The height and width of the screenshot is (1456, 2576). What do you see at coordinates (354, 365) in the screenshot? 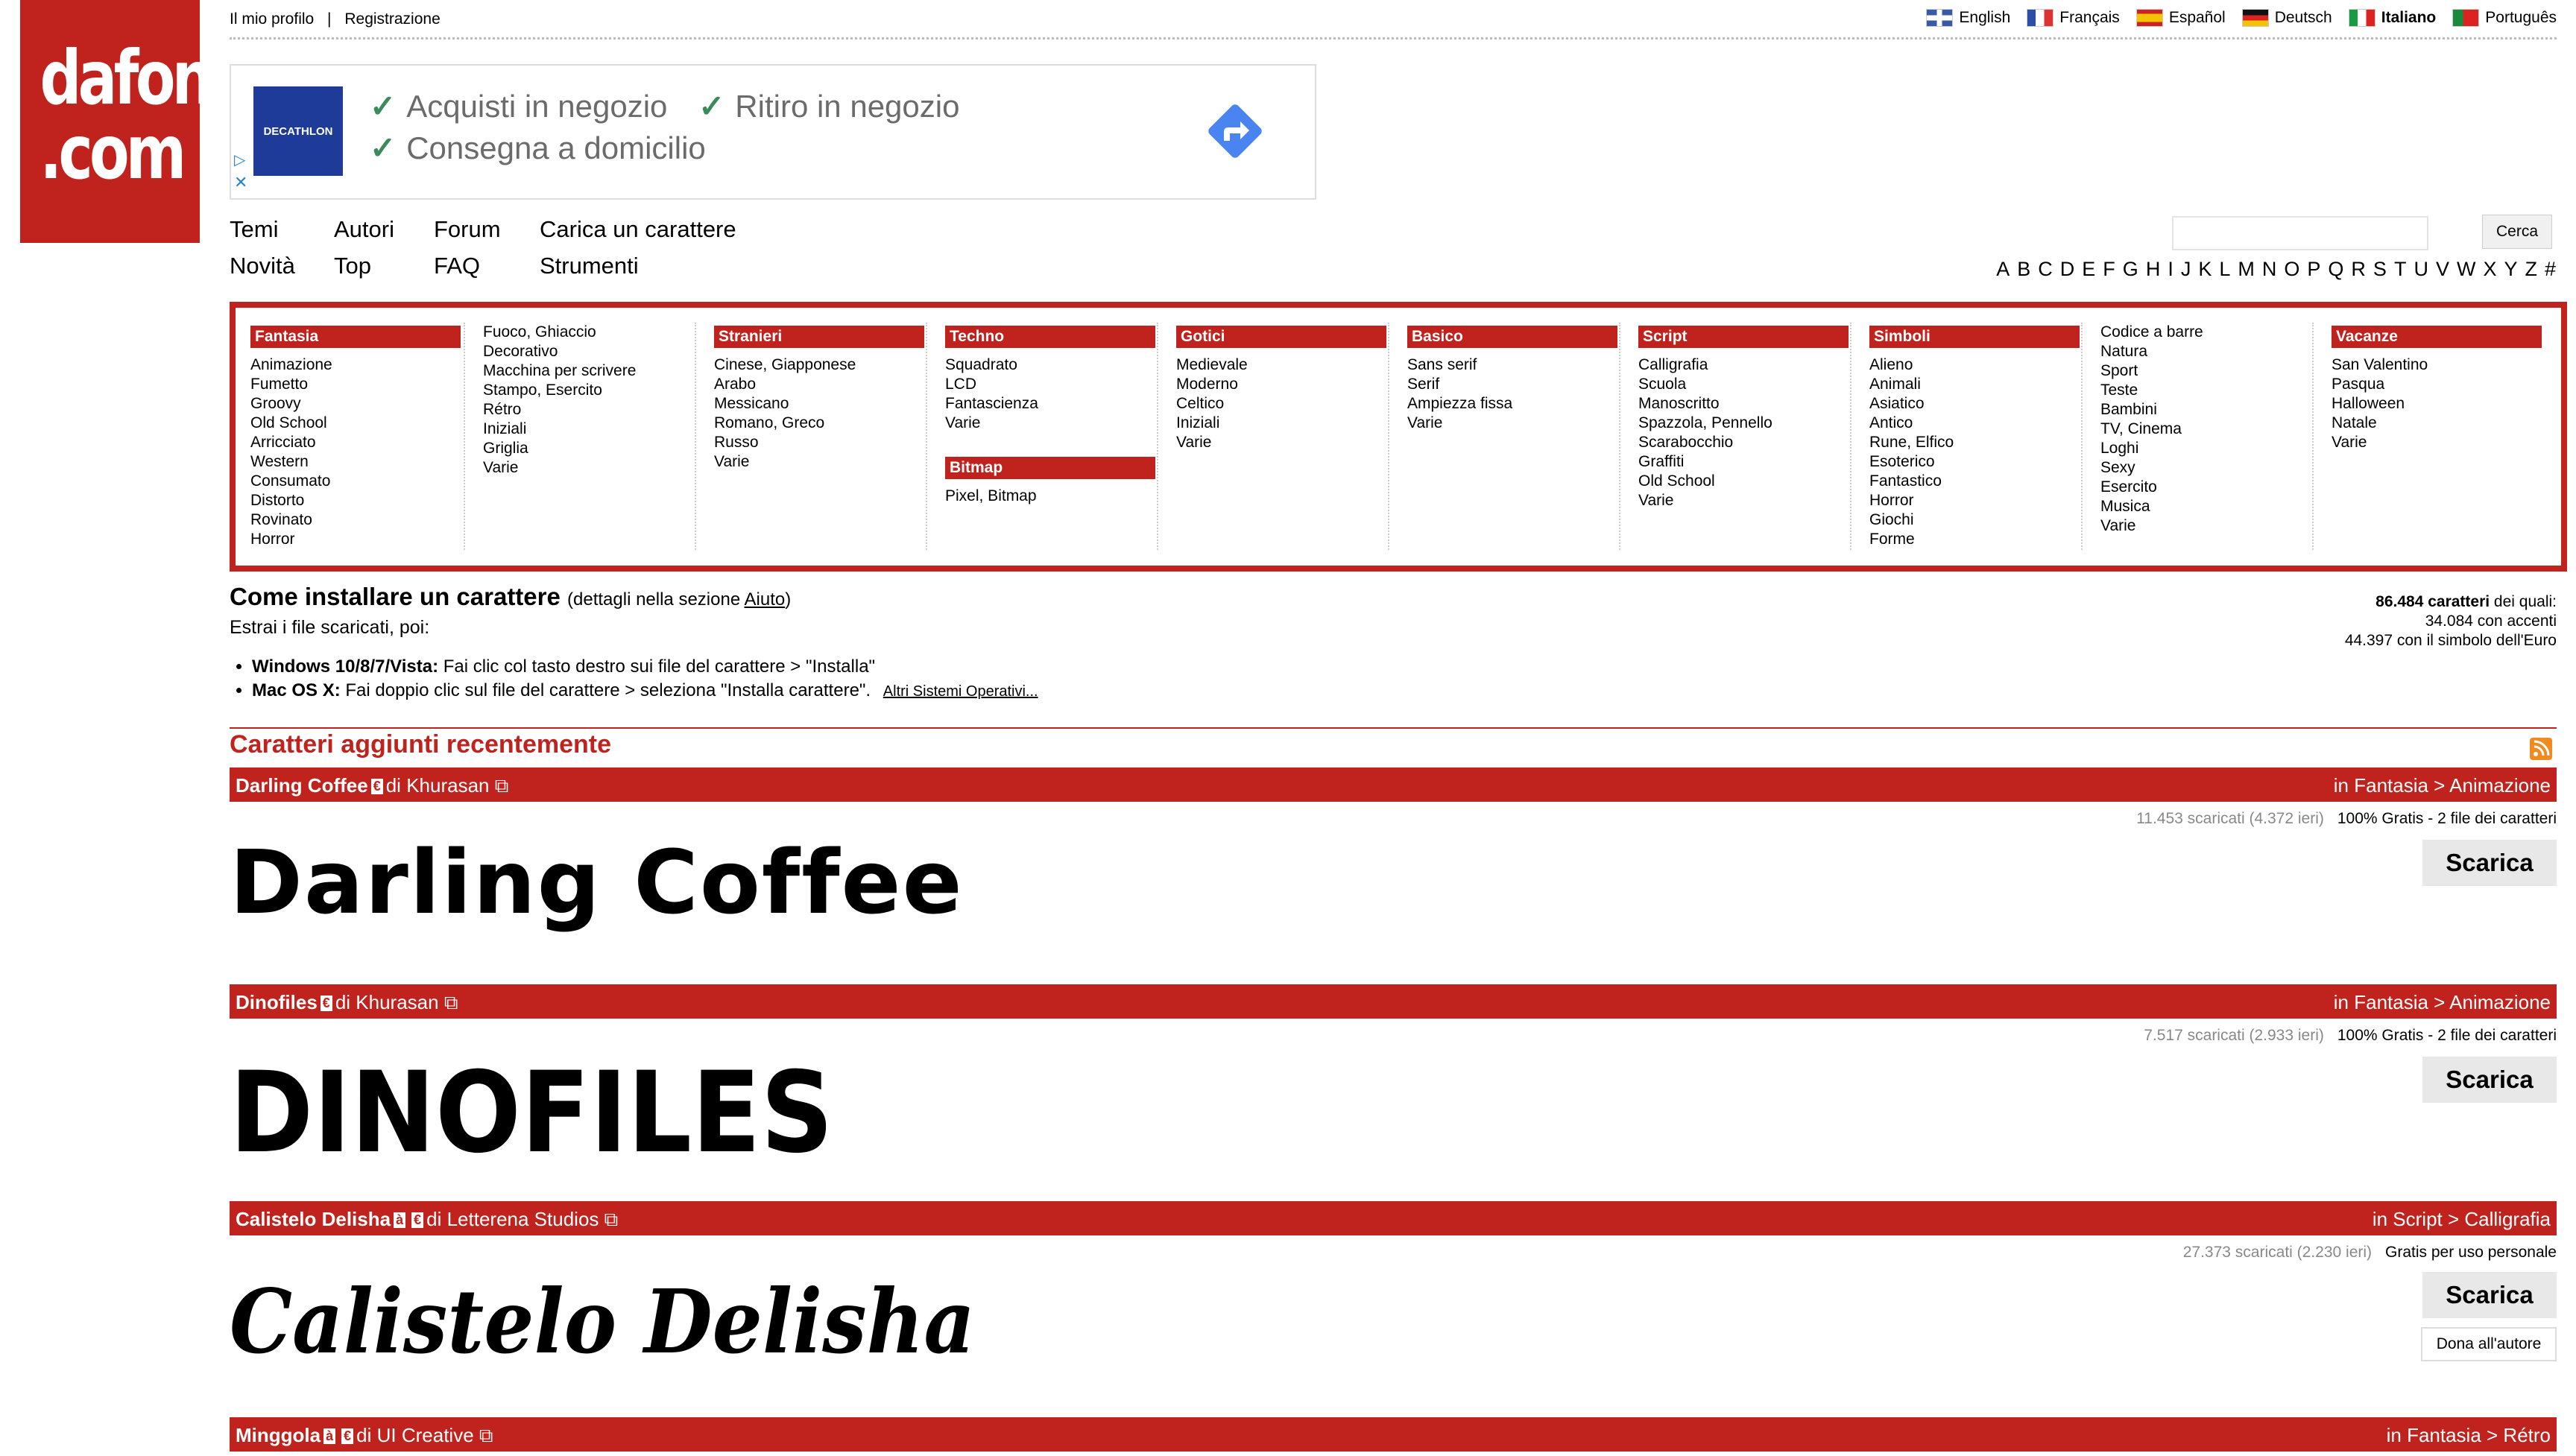
I see `subcategory-link: Animazione` at bounding box center [354, 365].